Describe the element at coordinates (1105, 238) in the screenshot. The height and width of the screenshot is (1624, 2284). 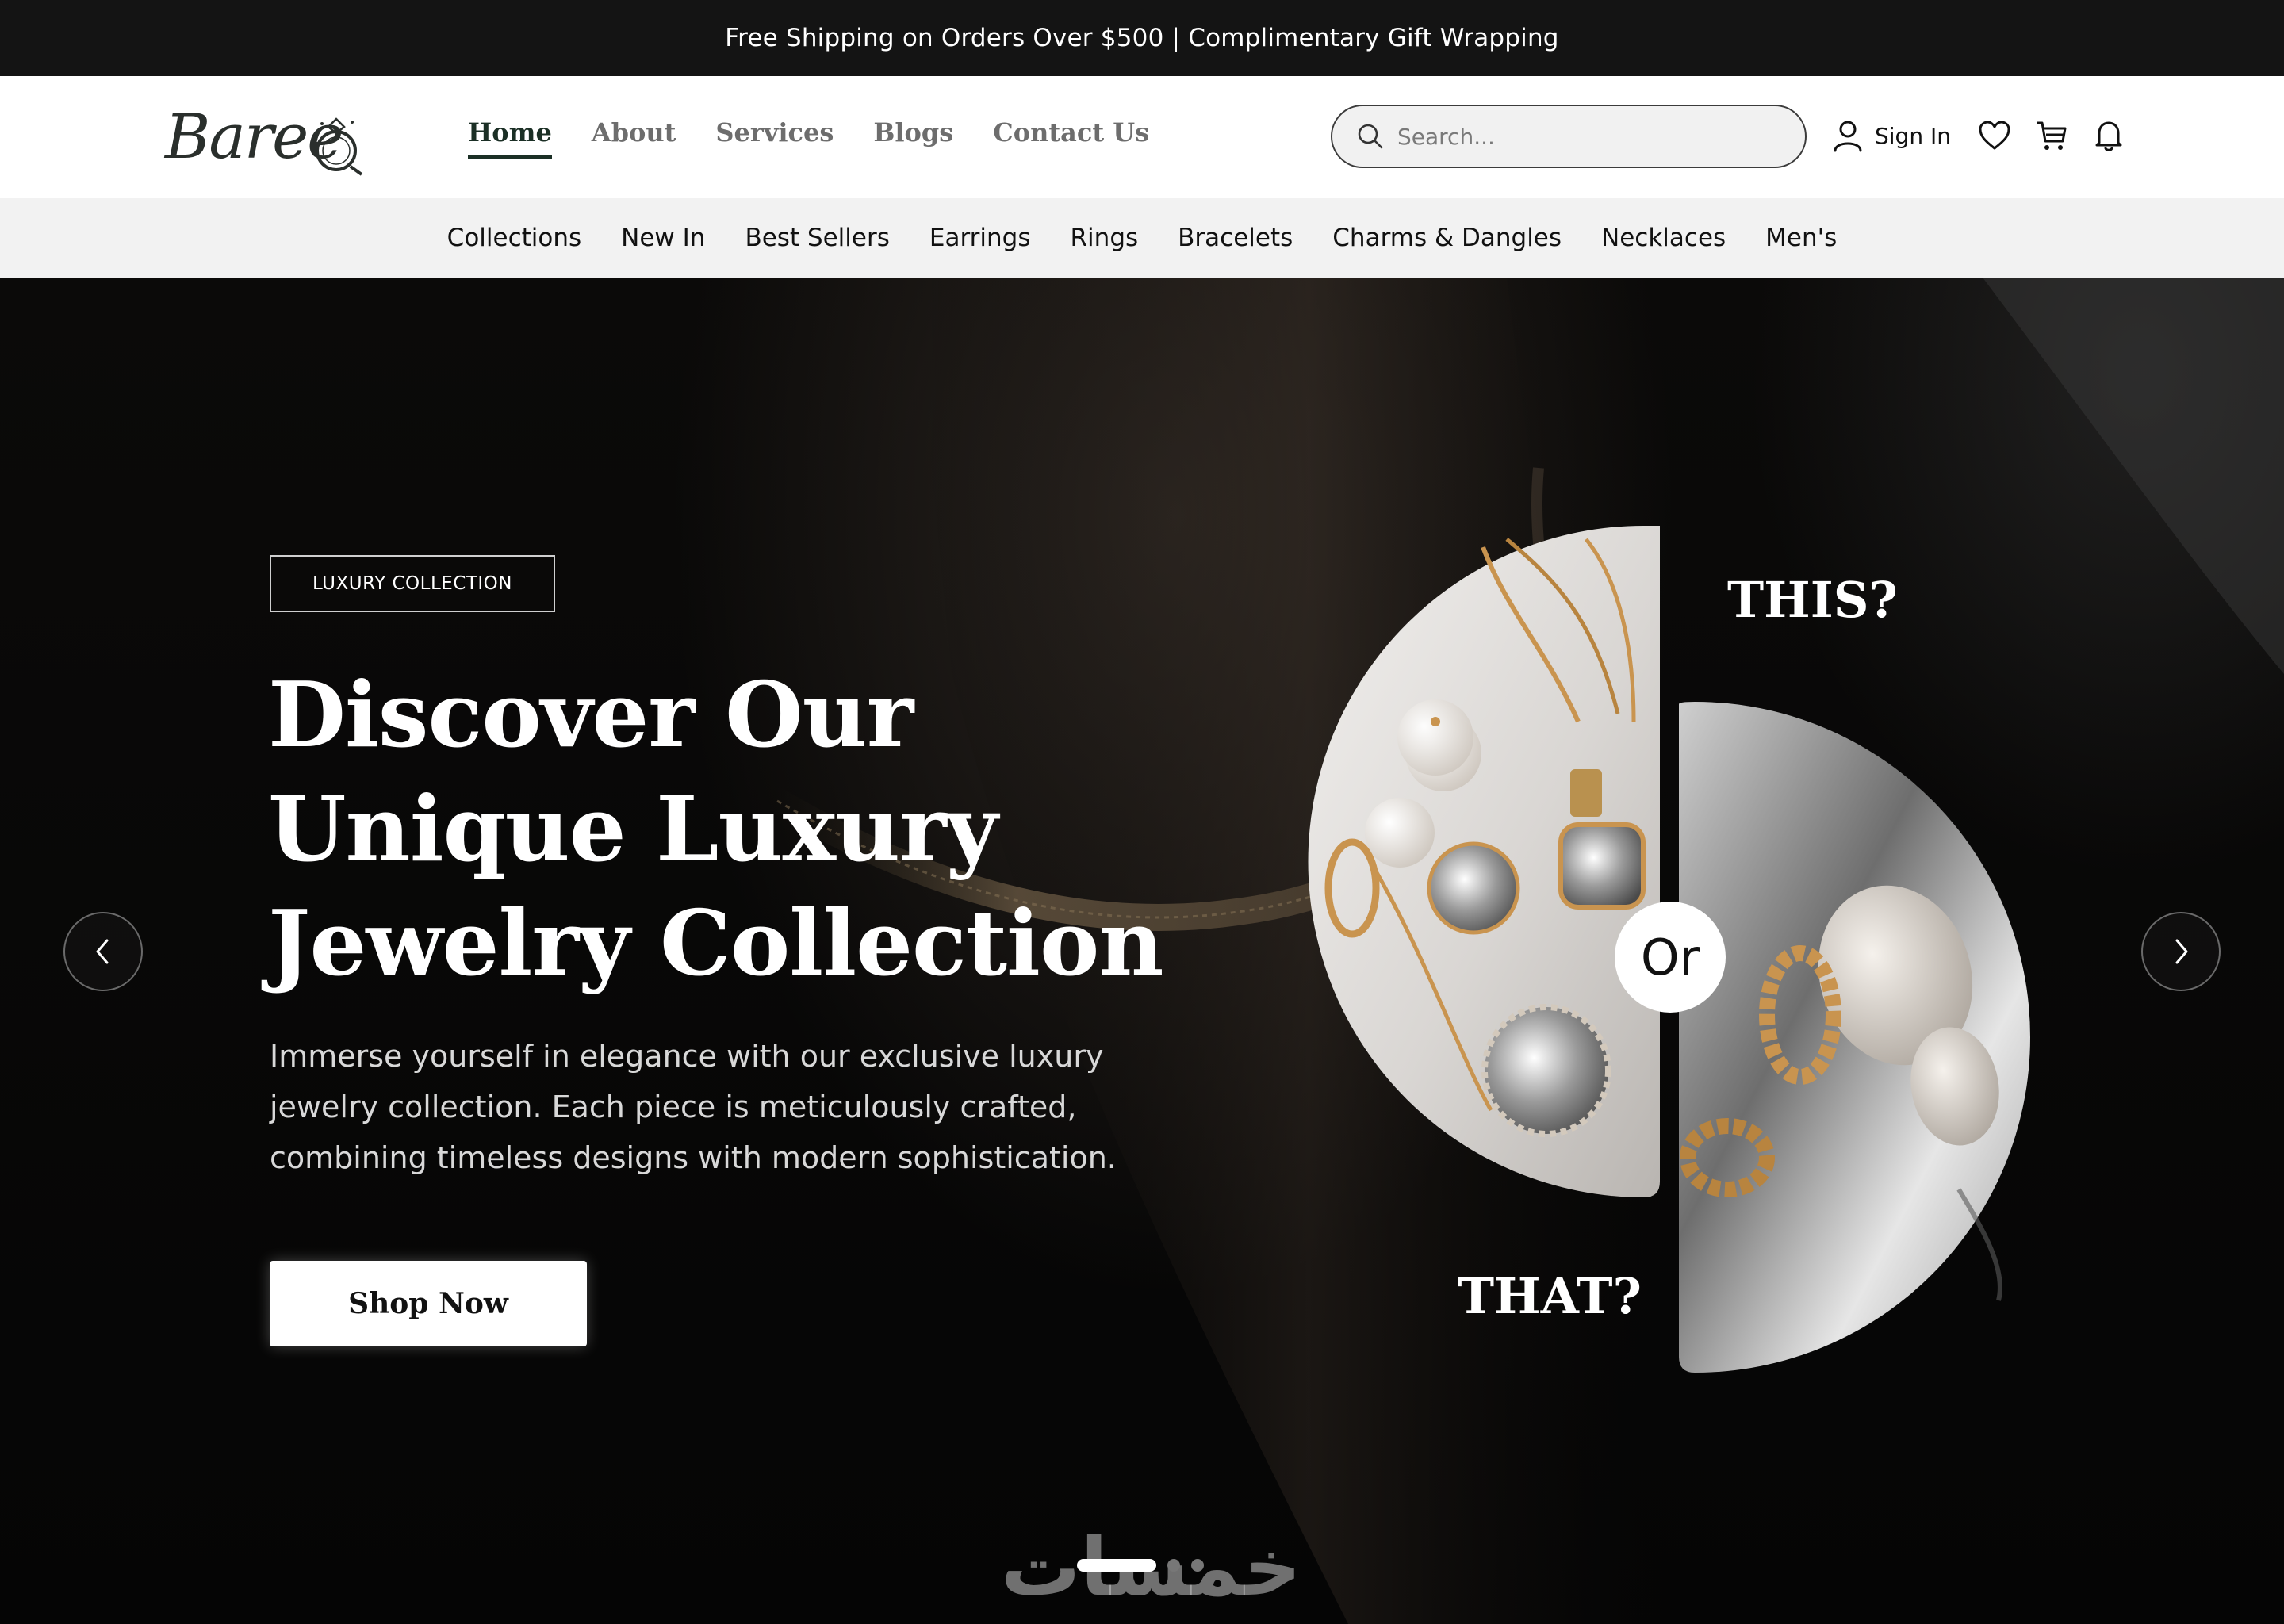
I see `category-rings: Rings` at that location.